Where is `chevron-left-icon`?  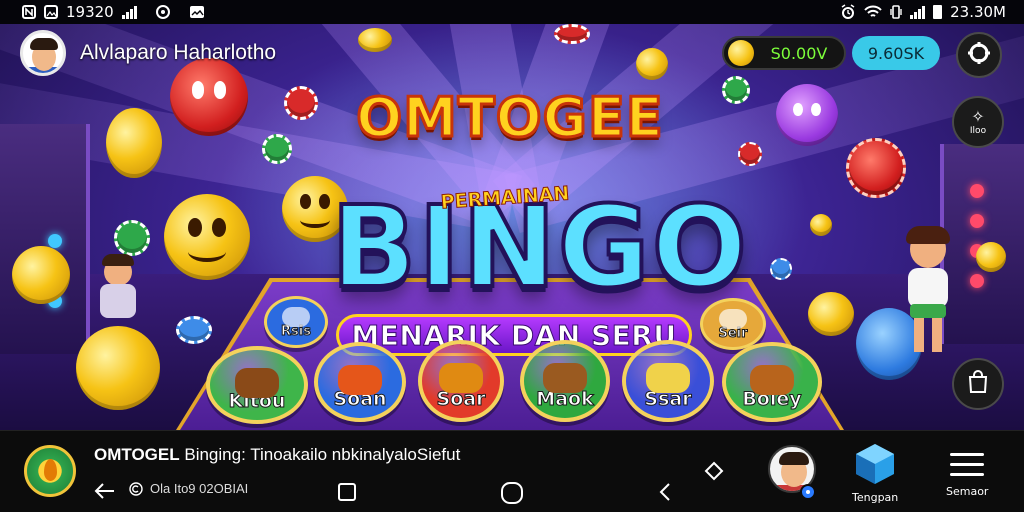
chevron-left-icon is located at coordinates (664, 492).